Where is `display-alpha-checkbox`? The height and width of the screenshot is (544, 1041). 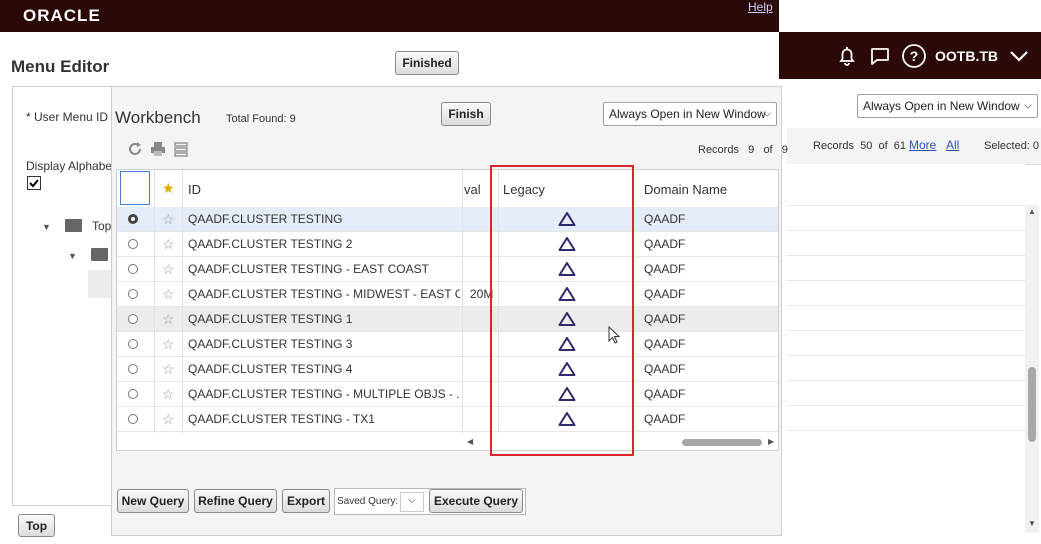 display-alpha-checkbox is located at coordinates (34, 183).